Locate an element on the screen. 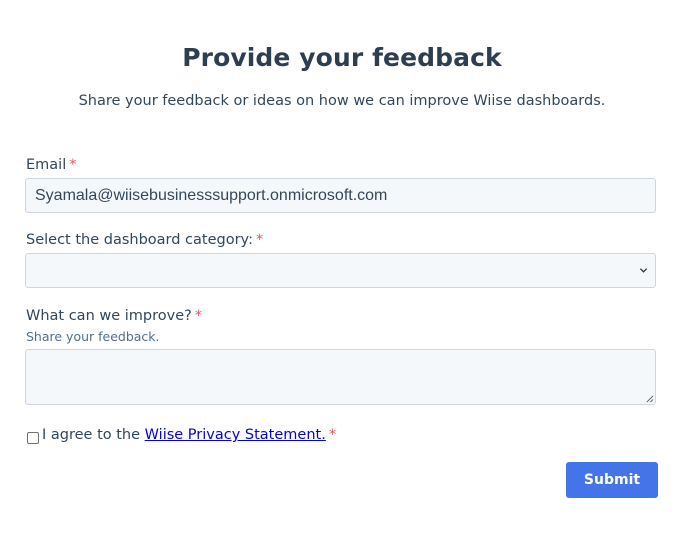 The image size is (688, 539). privacy-statement-link: Wiise Privacy Statement. is located at coordinates (235, 435).